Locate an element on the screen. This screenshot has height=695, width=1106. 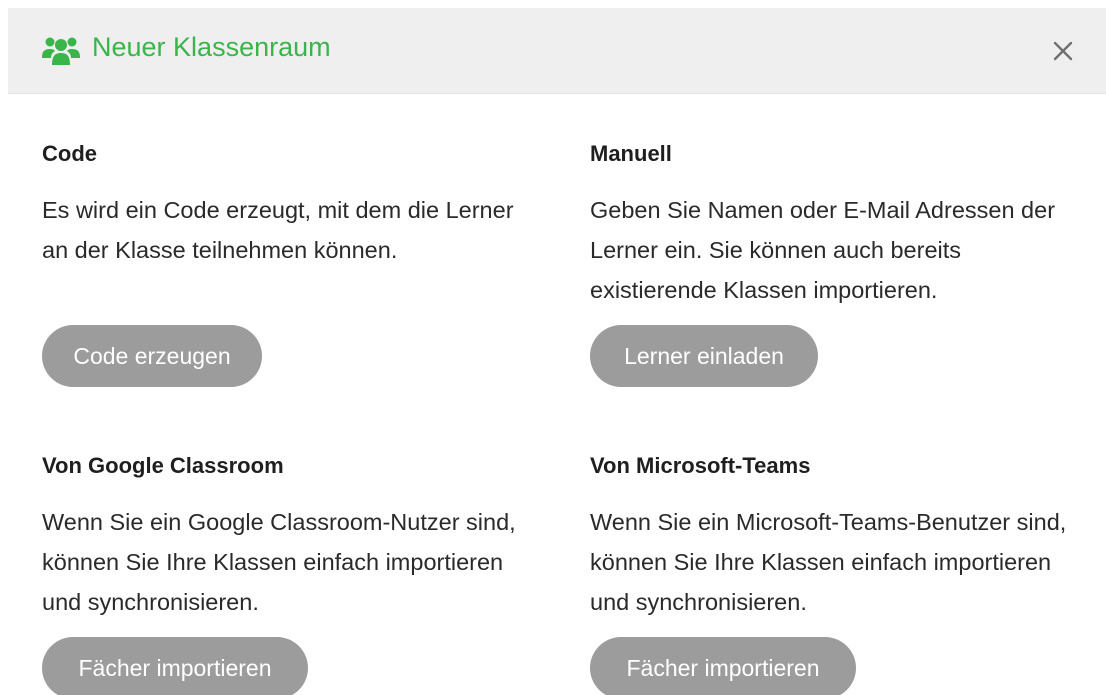
option-title: Manuell is located at coordinates (631, 153).